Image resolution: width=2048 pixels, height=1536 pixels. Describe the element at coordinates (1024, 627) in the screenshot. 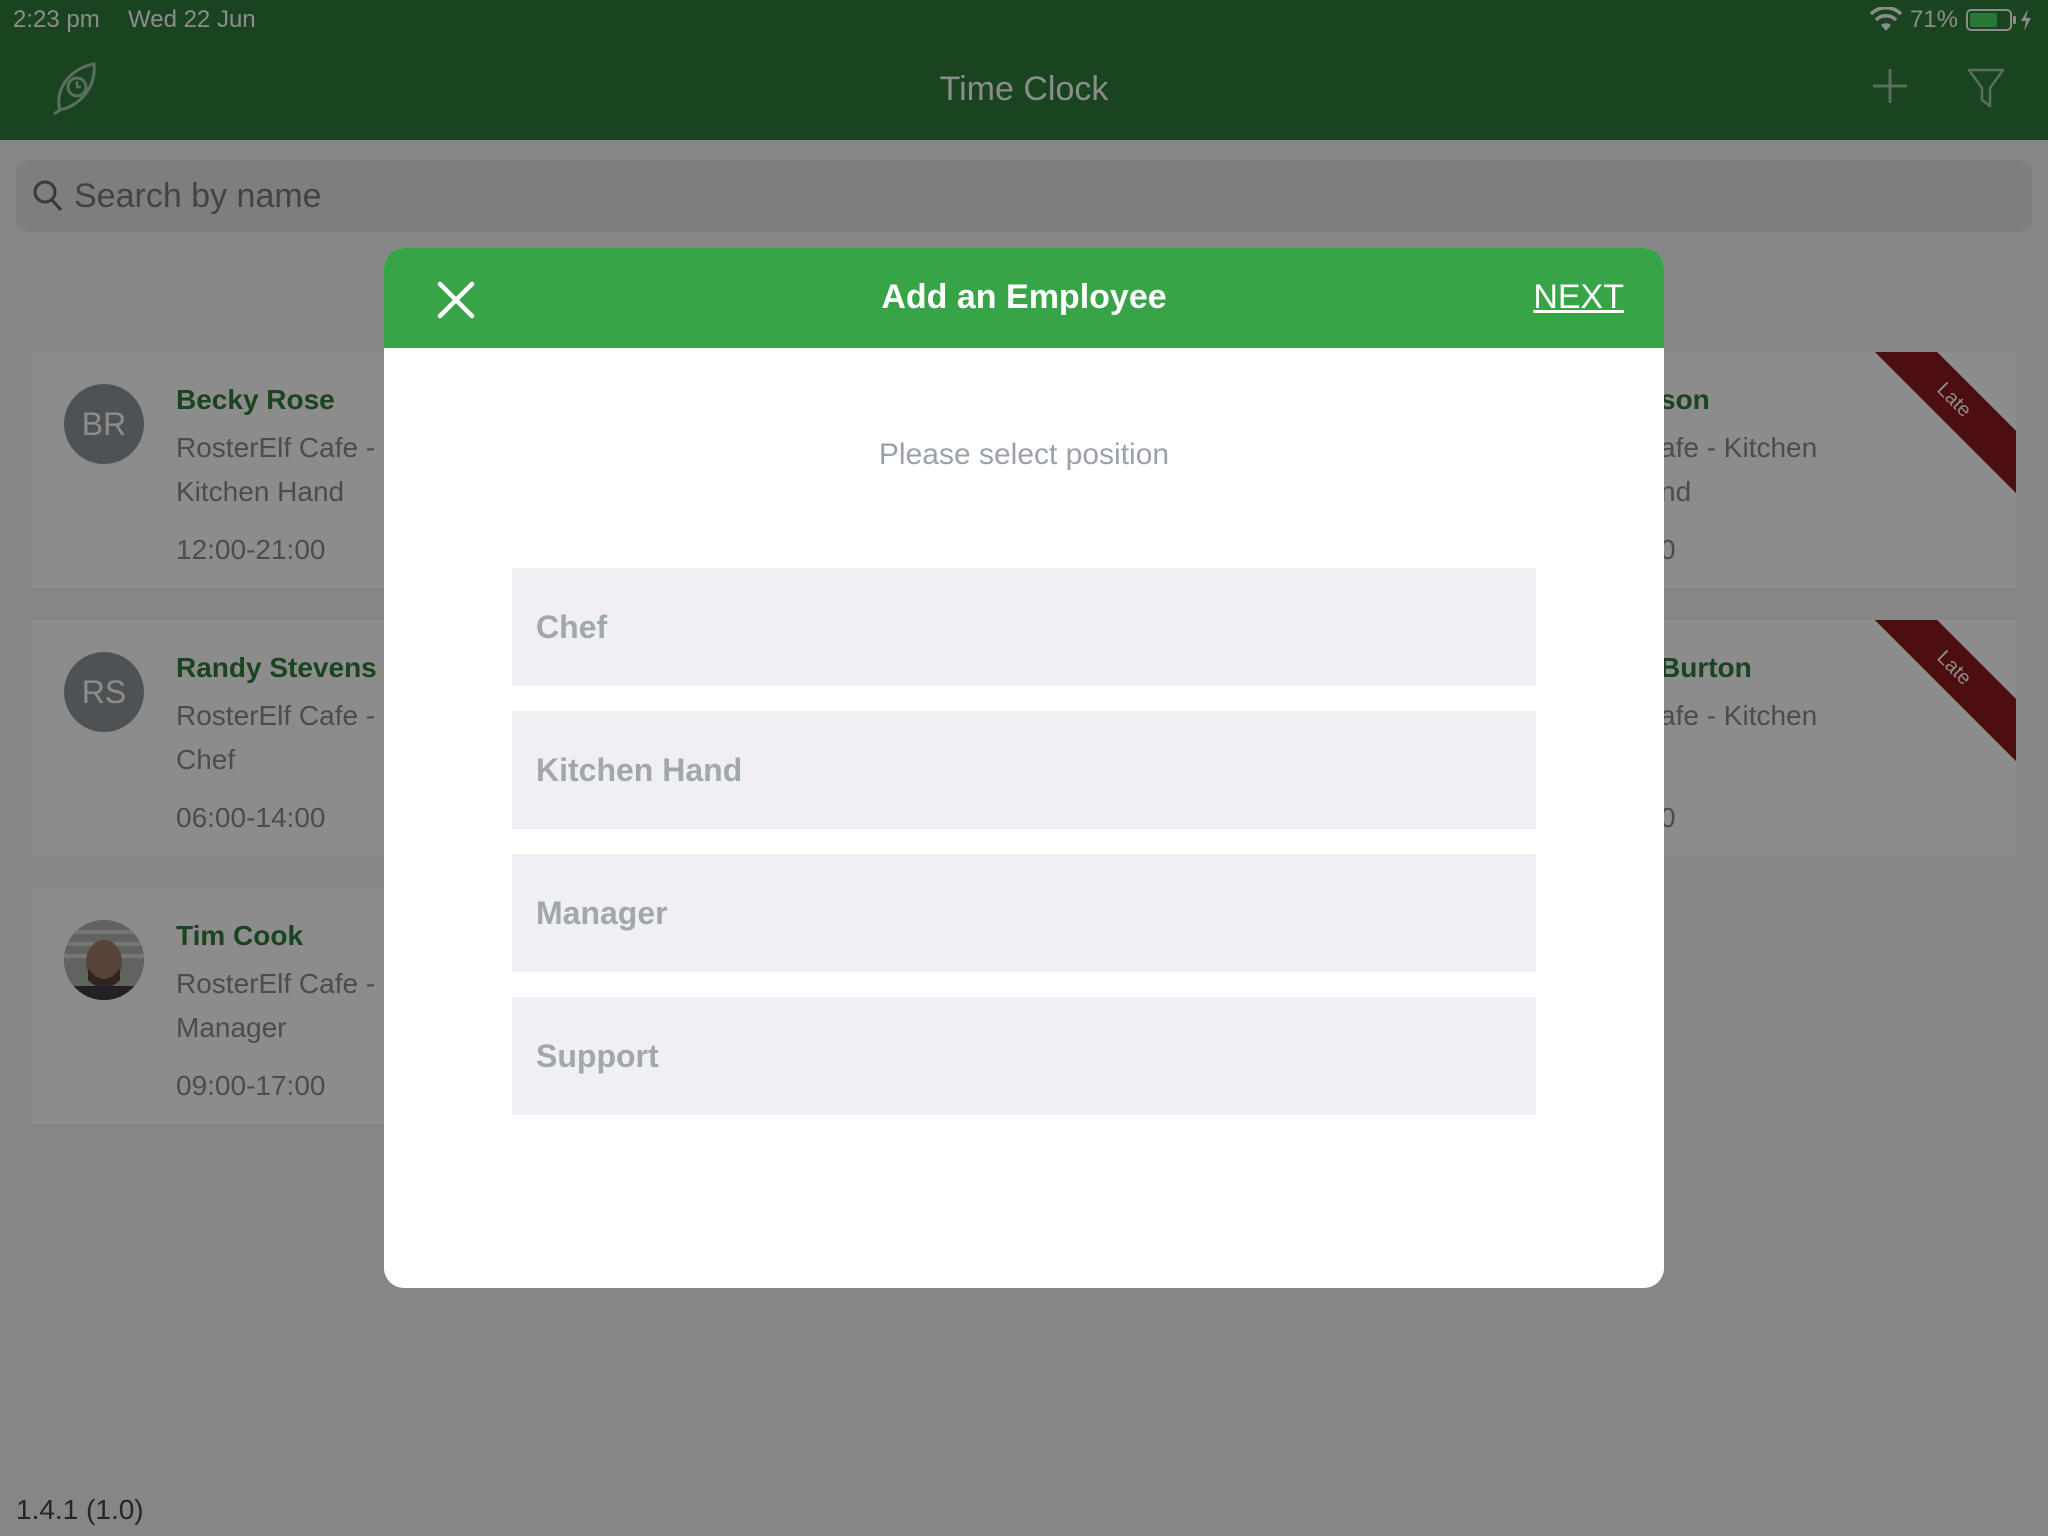

I see `position-option-chef: Chef` at that location.